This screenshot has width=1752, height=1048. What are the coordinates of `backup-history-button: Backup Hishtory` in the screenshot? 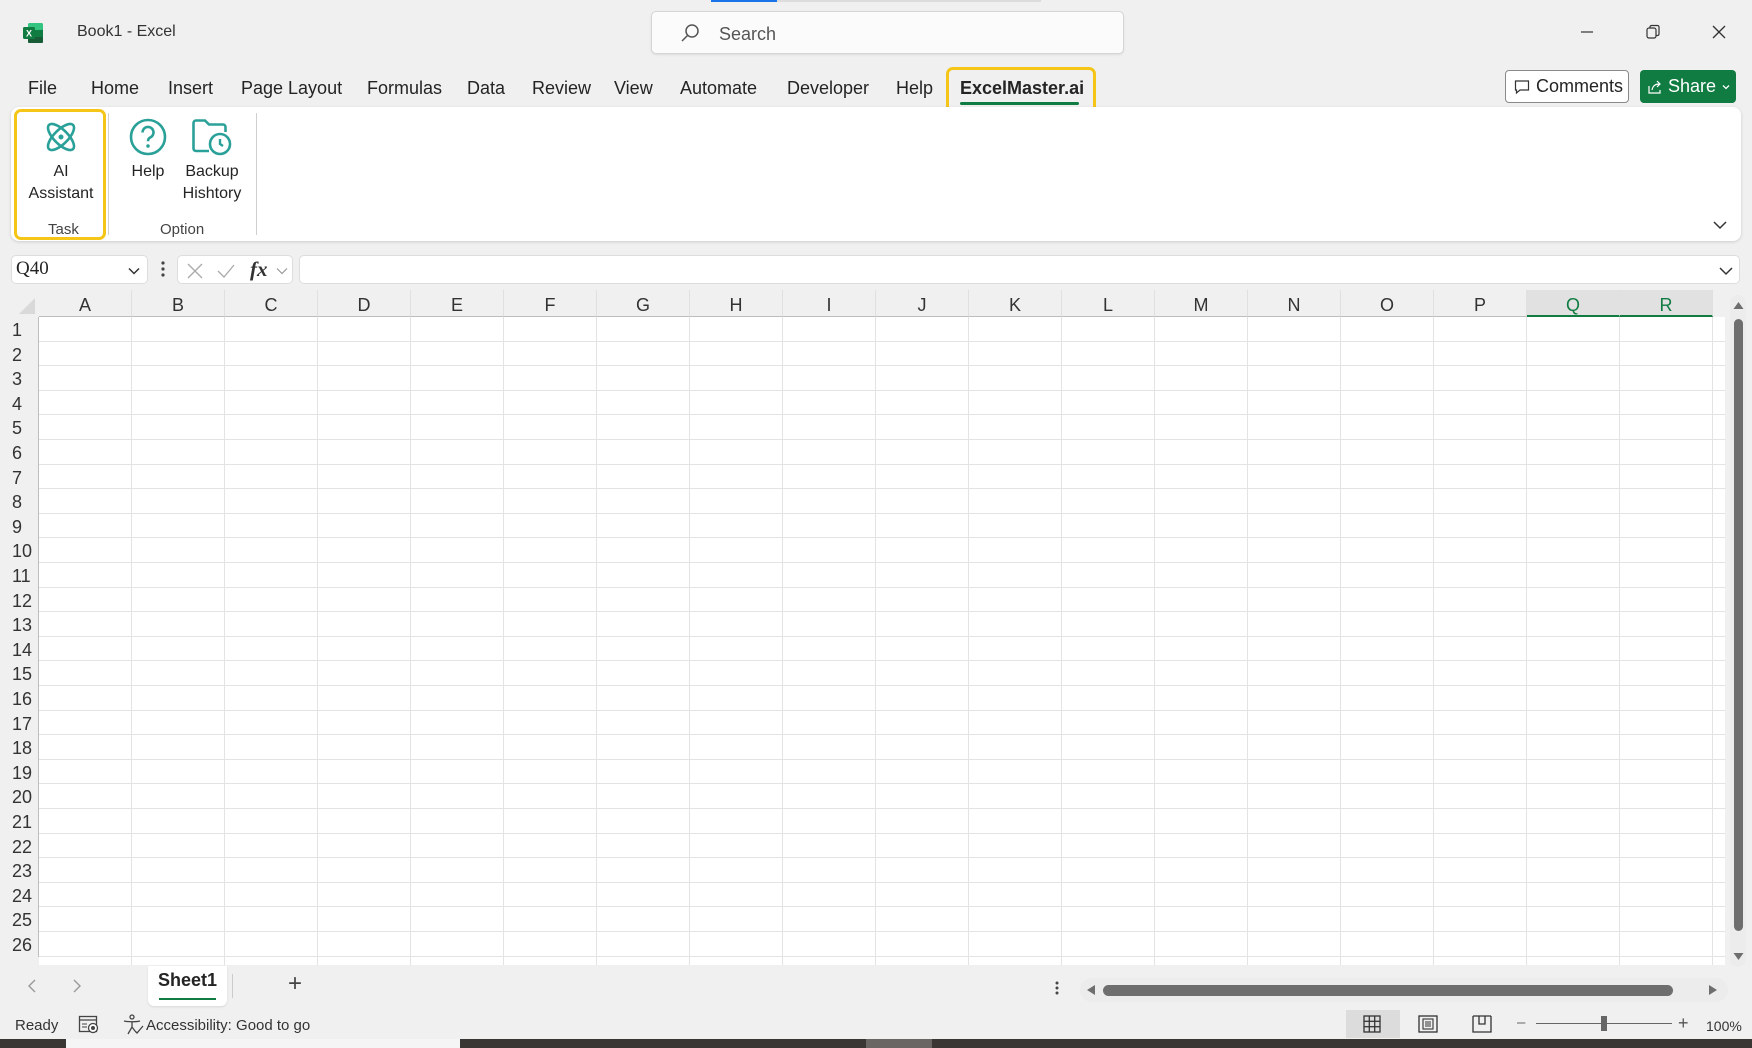 It's located at (212, 161).